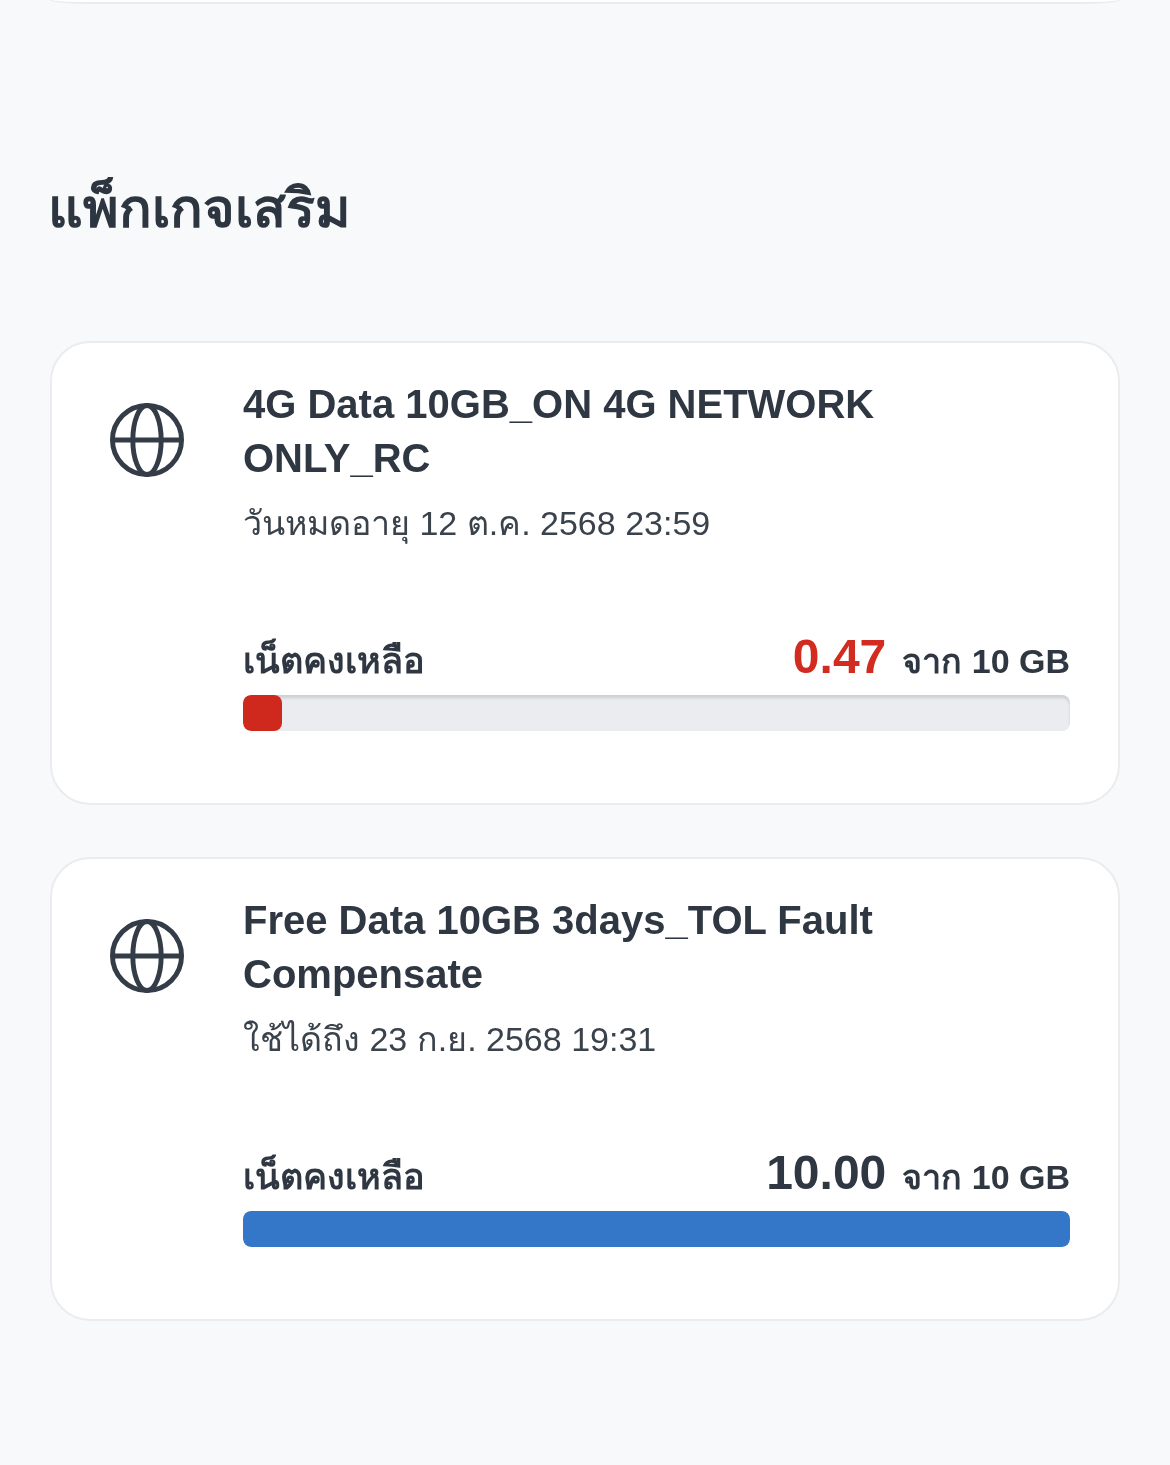 Image resolution: width=1170 pixels, height=1465 pixels. What do you see at coordinates (477, 524) in the screenshot?
I see `expiry-date: วันหมดอายุ 12 ต.ค. 2568 23:59` at bounding box center [477, 524].